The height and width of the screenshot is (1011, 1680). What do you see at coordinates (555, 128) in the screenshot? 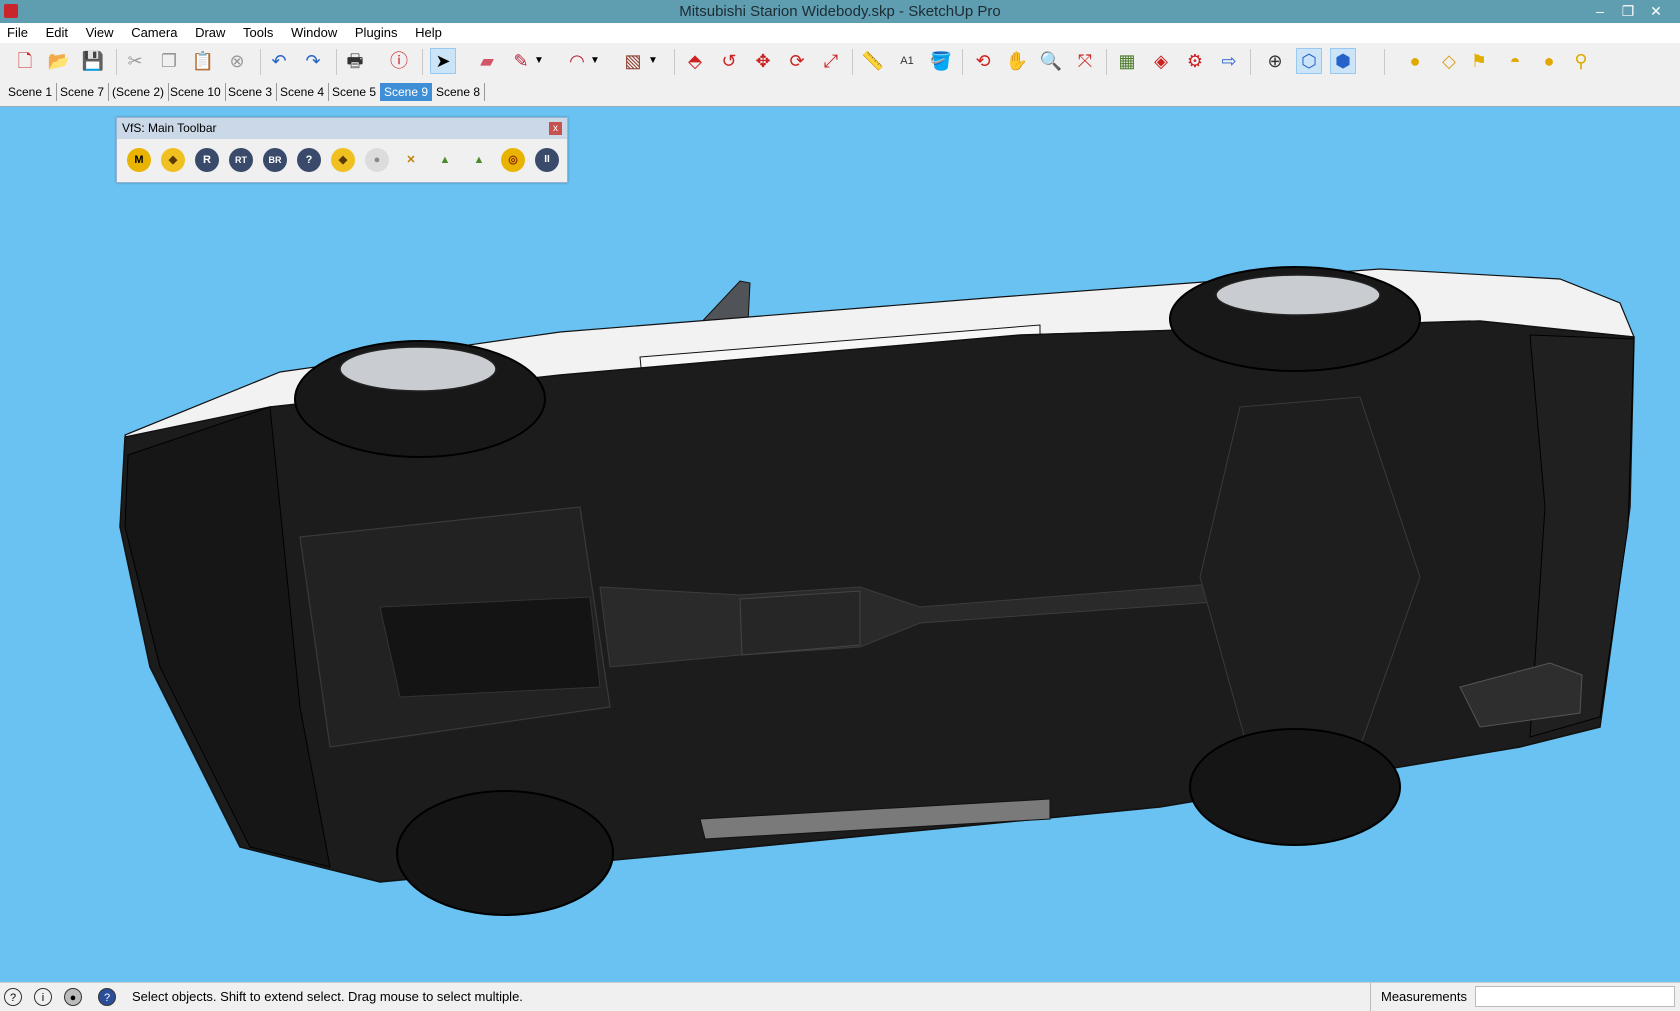
I see `vfs-close-button: x` at bounding box center [555, 128].